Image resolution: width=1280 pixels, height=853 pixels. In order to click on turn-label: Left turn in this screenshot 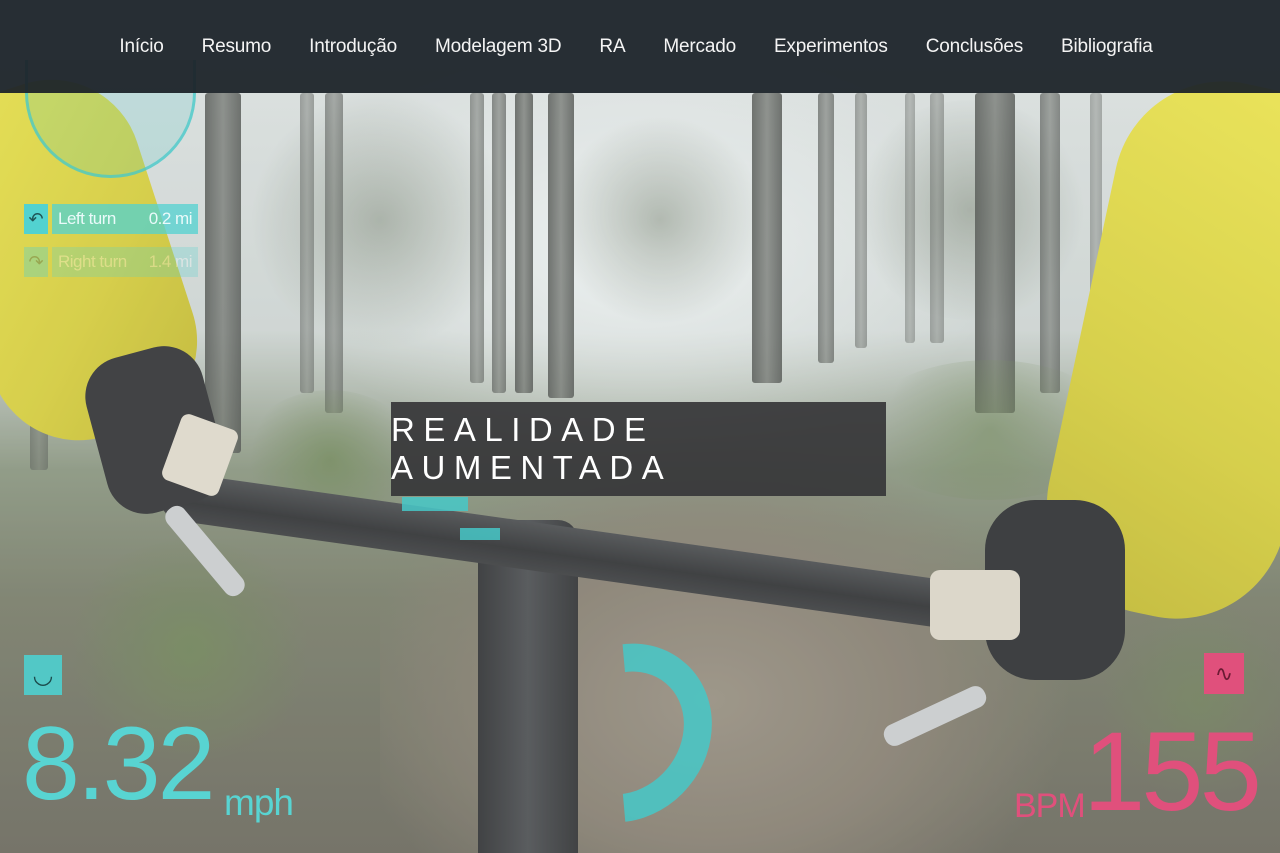, I will do `click(87, 218)`.